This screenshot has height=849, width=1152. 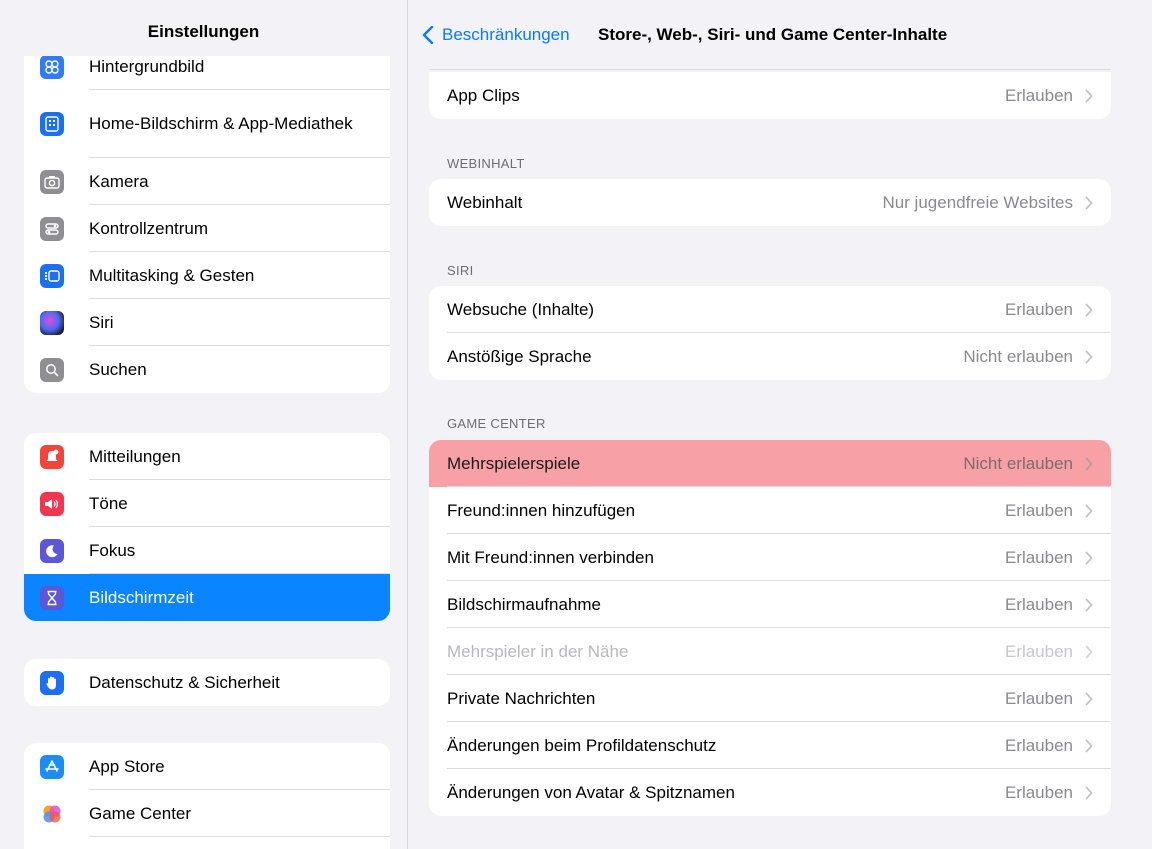 I want to click on back-button-label: Beschränkungen, so click(x=506, y=34).